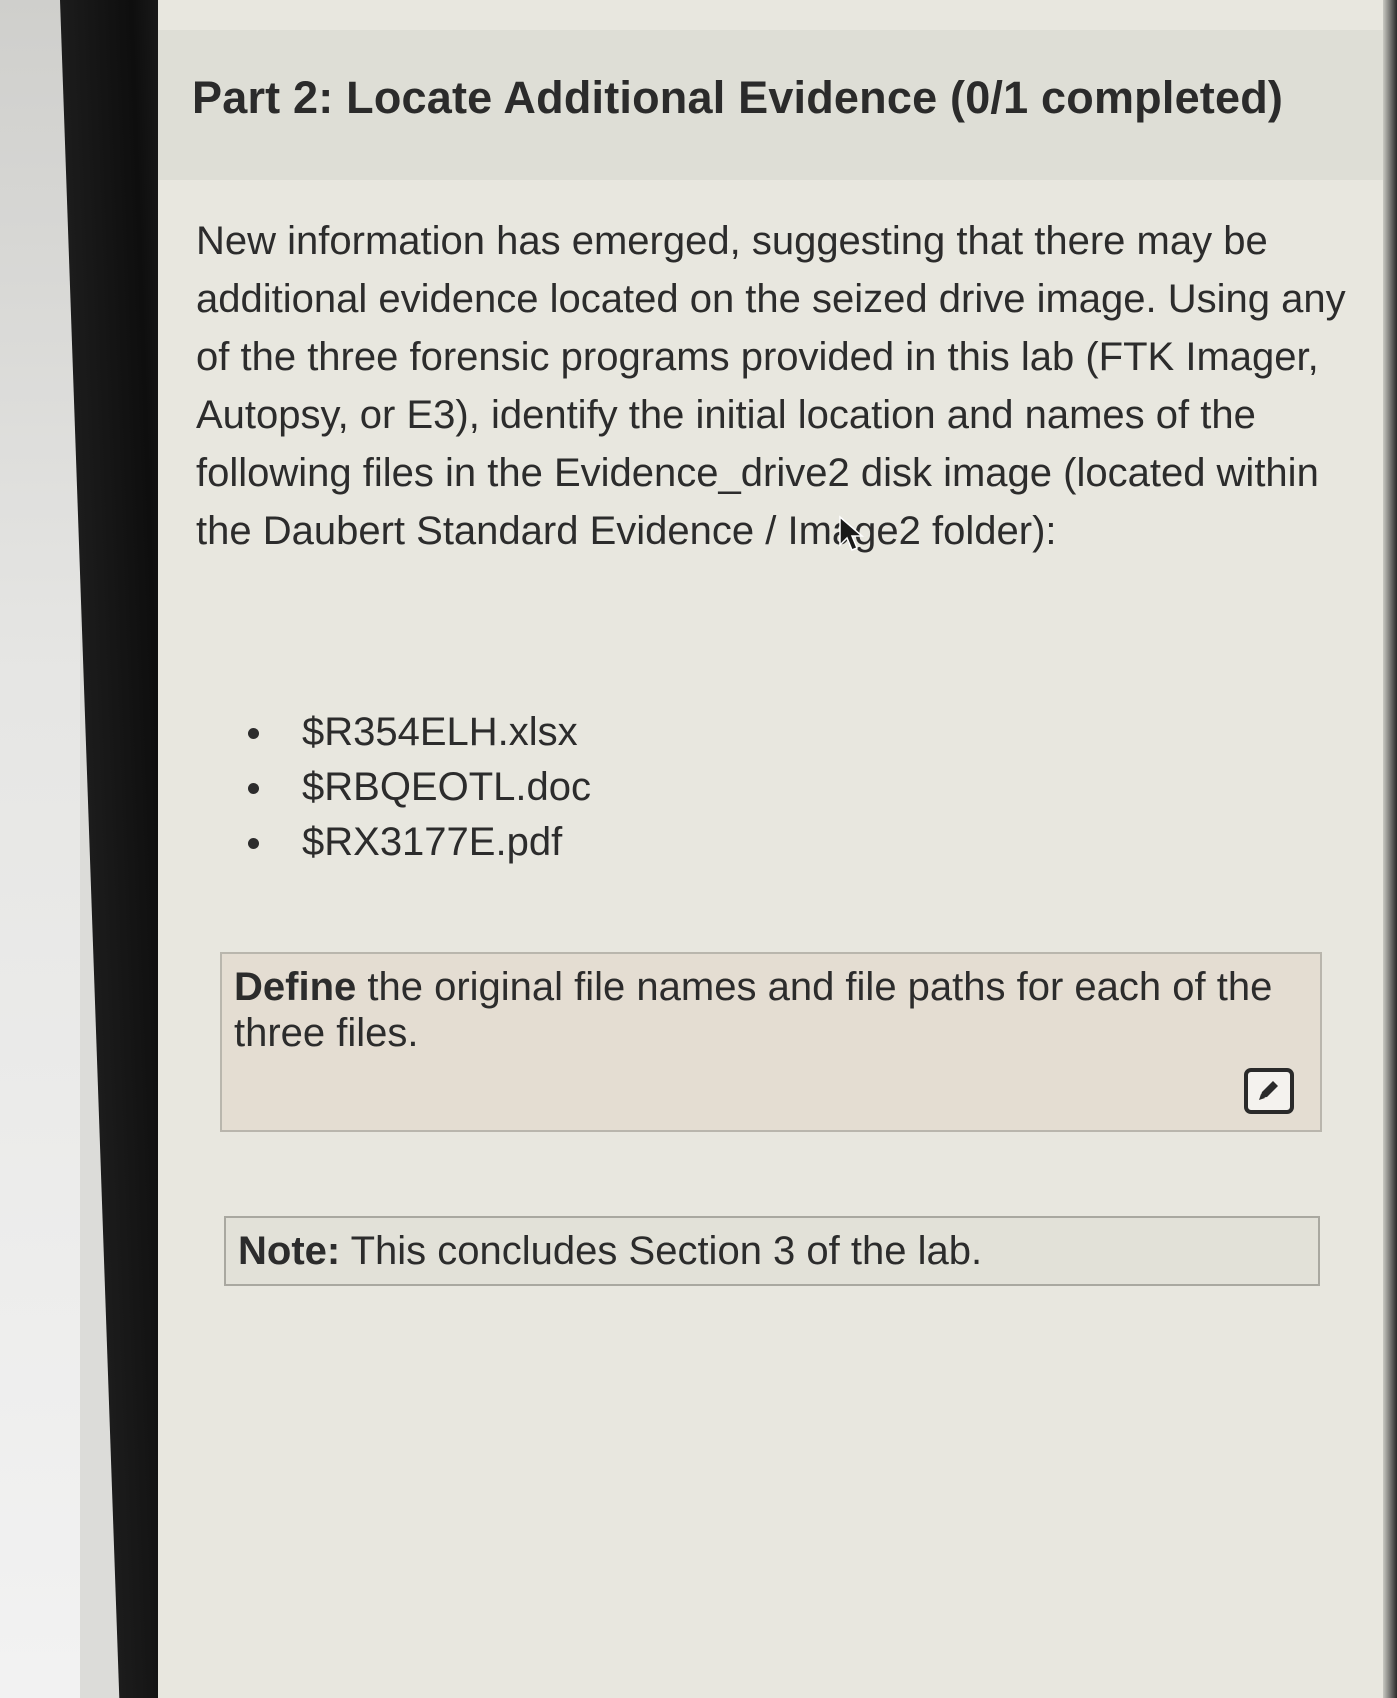 Image resolution: width=1397 pixels, height=1698 pixels. What do you see at coordinates (295, 987) in the screenshot?
I see `question-lead: Define` at bounding box center [295, 987].